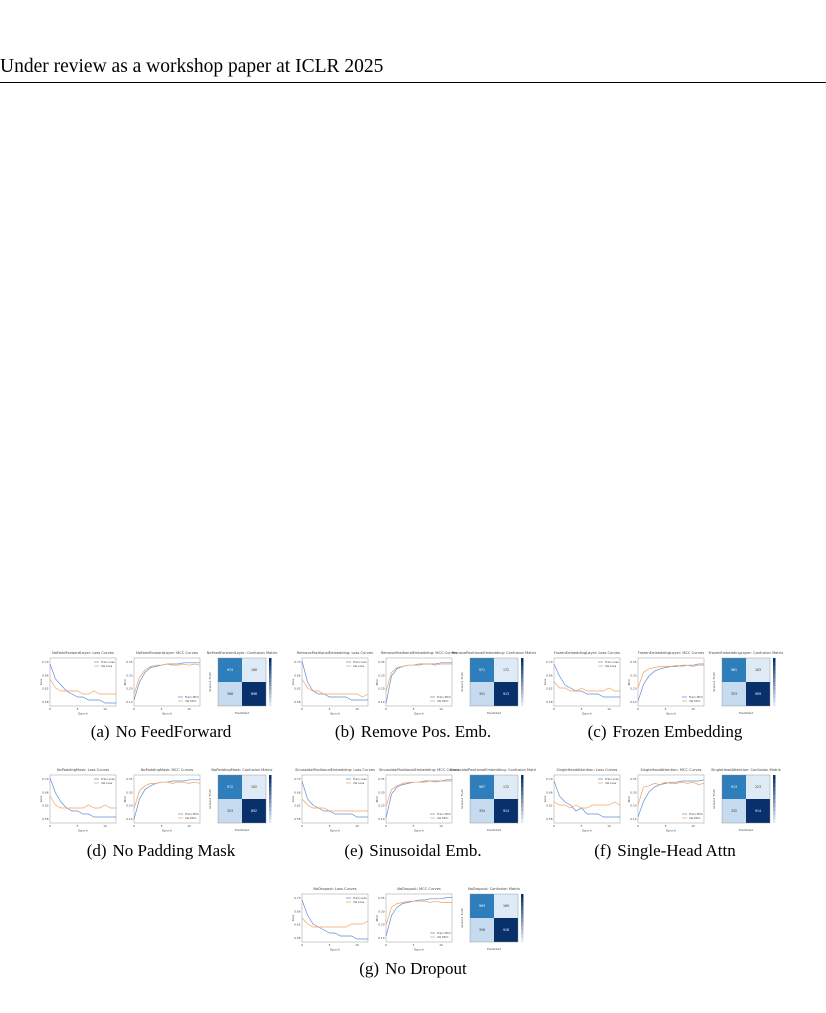 The height and width of the screenshot is (1013, 826). What do you see at coordinates (734, 670) in the screenshot?
I see `cm-cell-value: 961` at bounding box center [734, 670].